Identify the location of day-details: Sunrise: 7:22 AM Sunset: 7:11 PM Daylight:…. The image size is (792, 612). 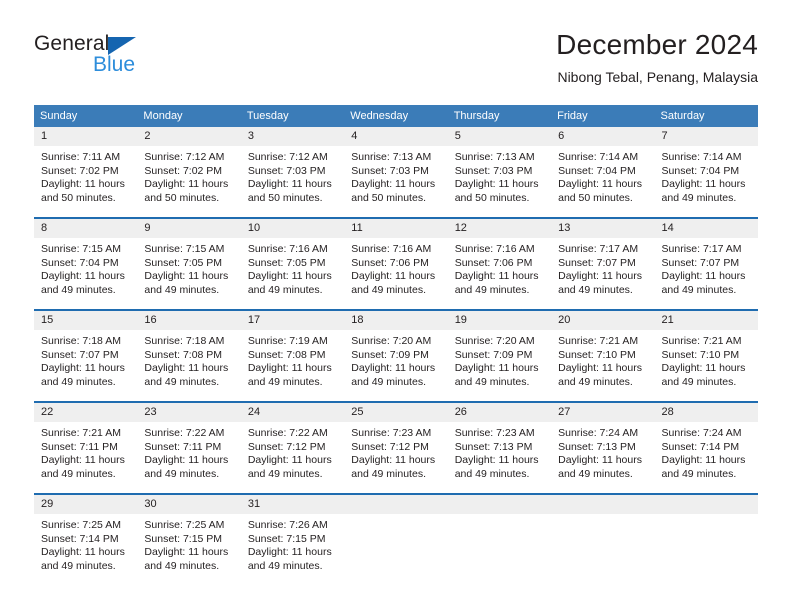
(188, 451).